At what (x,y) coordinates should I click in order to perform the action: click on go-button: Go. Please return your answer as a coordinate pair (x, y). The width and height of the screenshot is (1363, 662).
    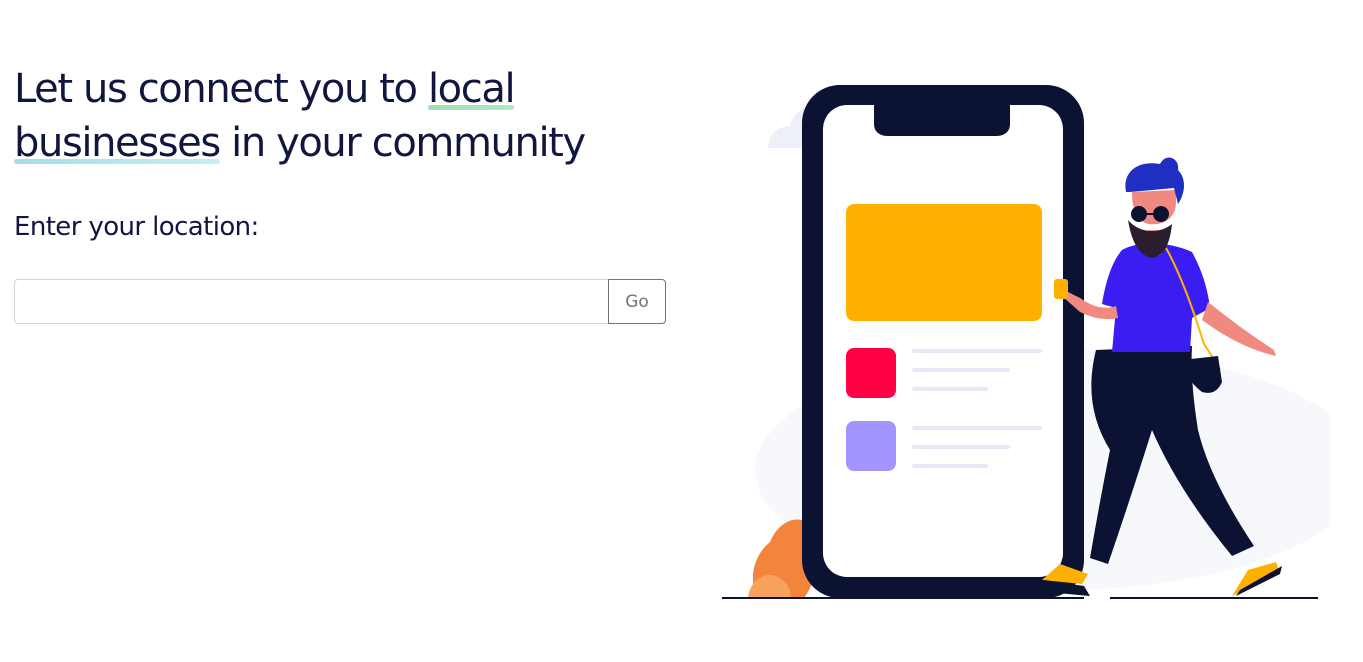
    Looking at the image, I should click on (637, 301).